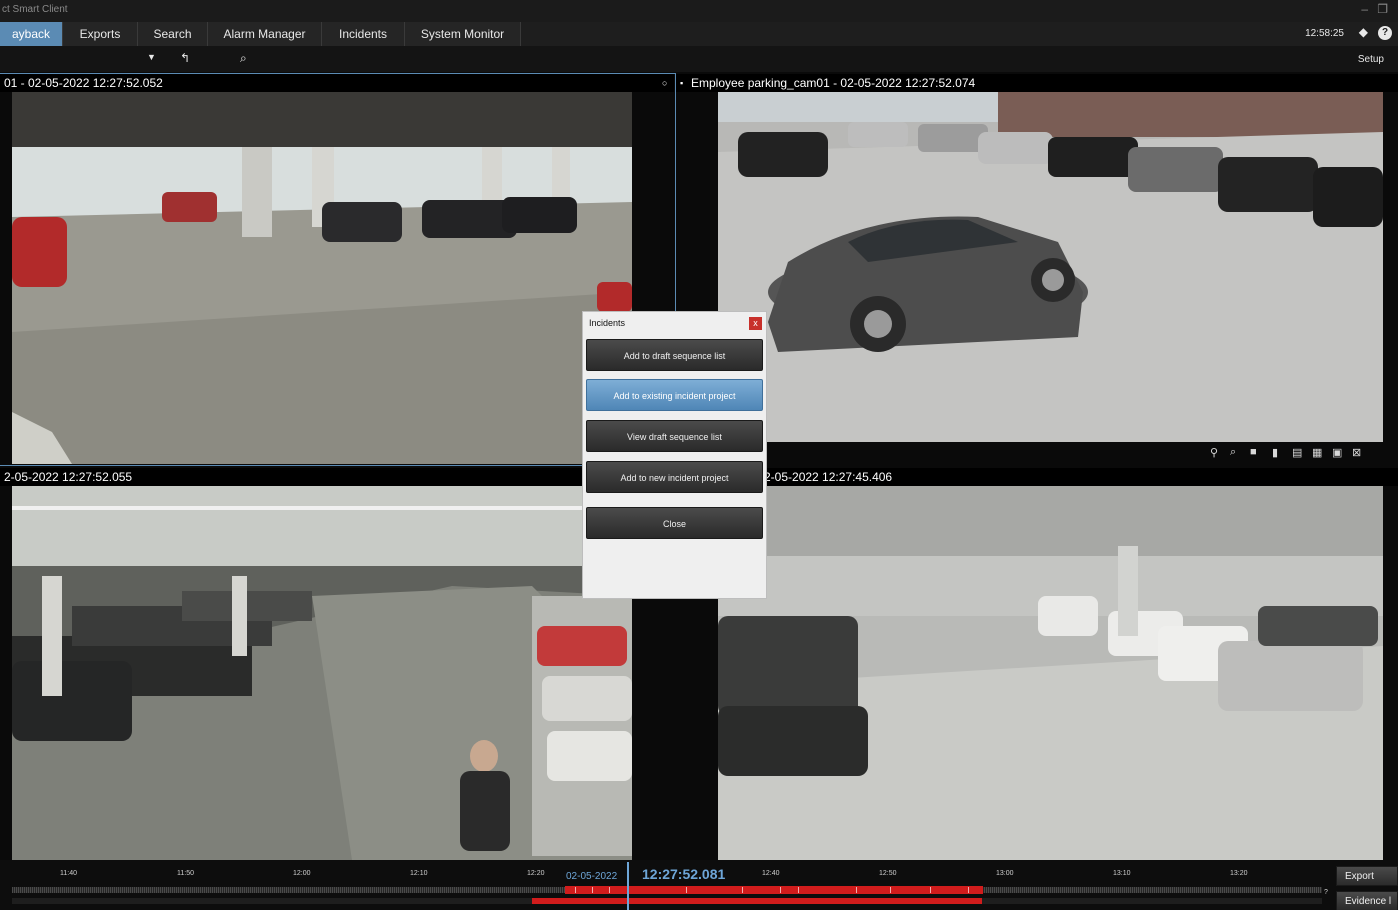  I want to click on tab-exports: Exports, so click(100, 34).